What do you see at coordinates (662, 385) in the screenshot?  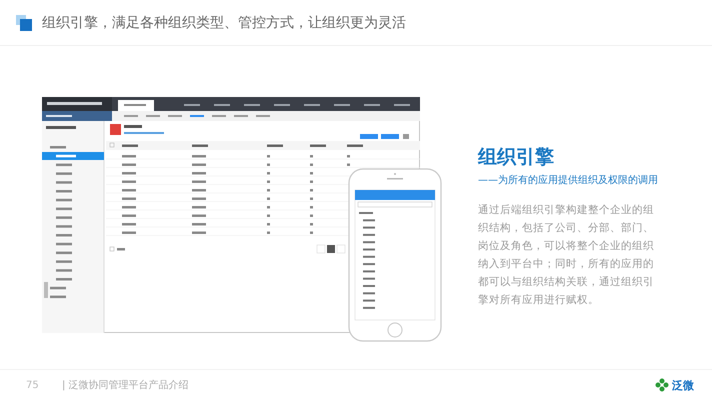 I see `flower-logo-icon` at bounding box center [662, 385].